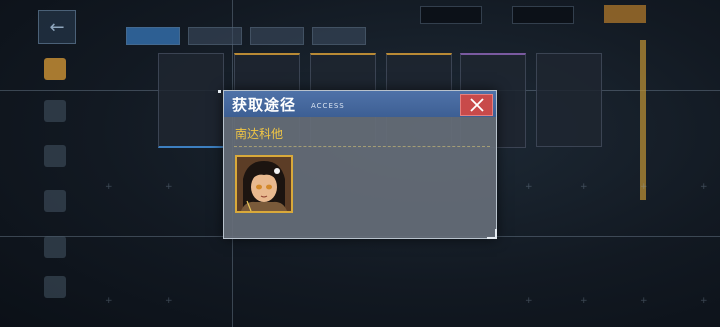  I want to click on dialog-header: 获取途径 ACCESS, so click(360, 104).